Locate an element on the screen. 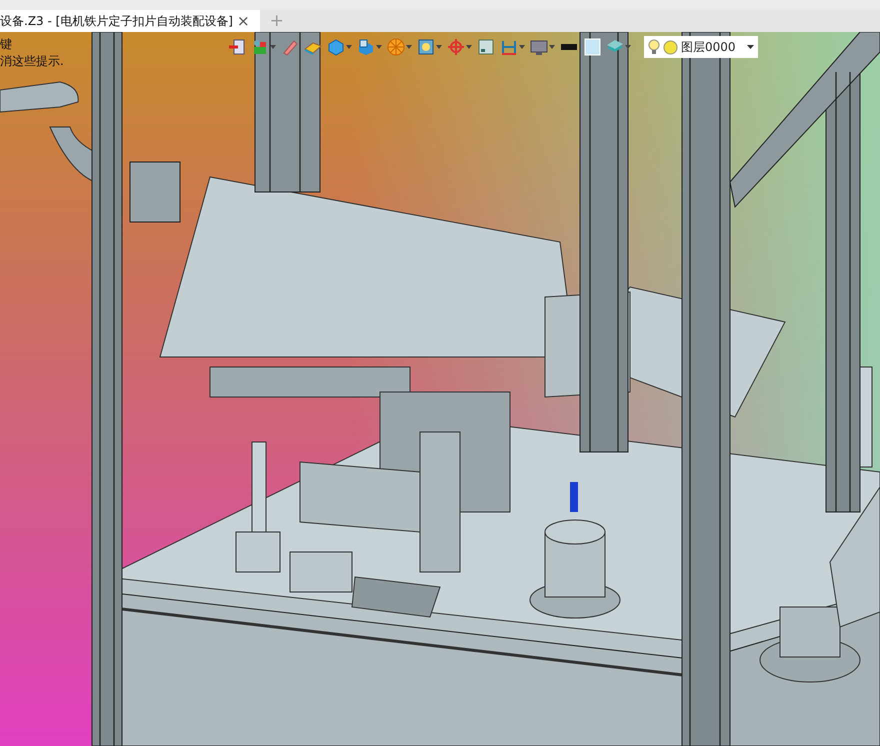  layer-dropdown: 图层0000 is located at coordinates (701, 47).